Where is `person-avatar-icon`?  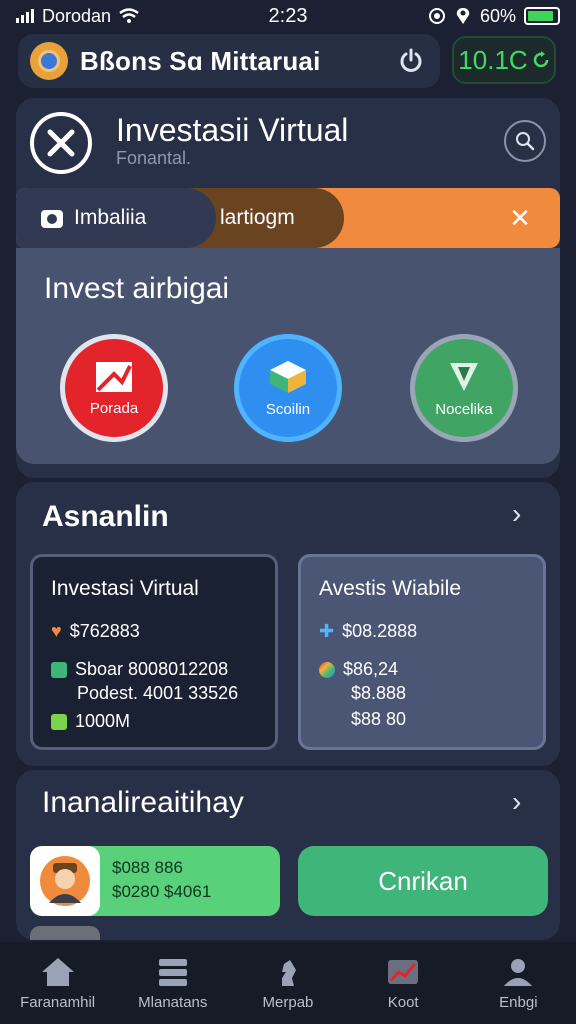
person-avatar-icon is located at coordinates (65, 881).